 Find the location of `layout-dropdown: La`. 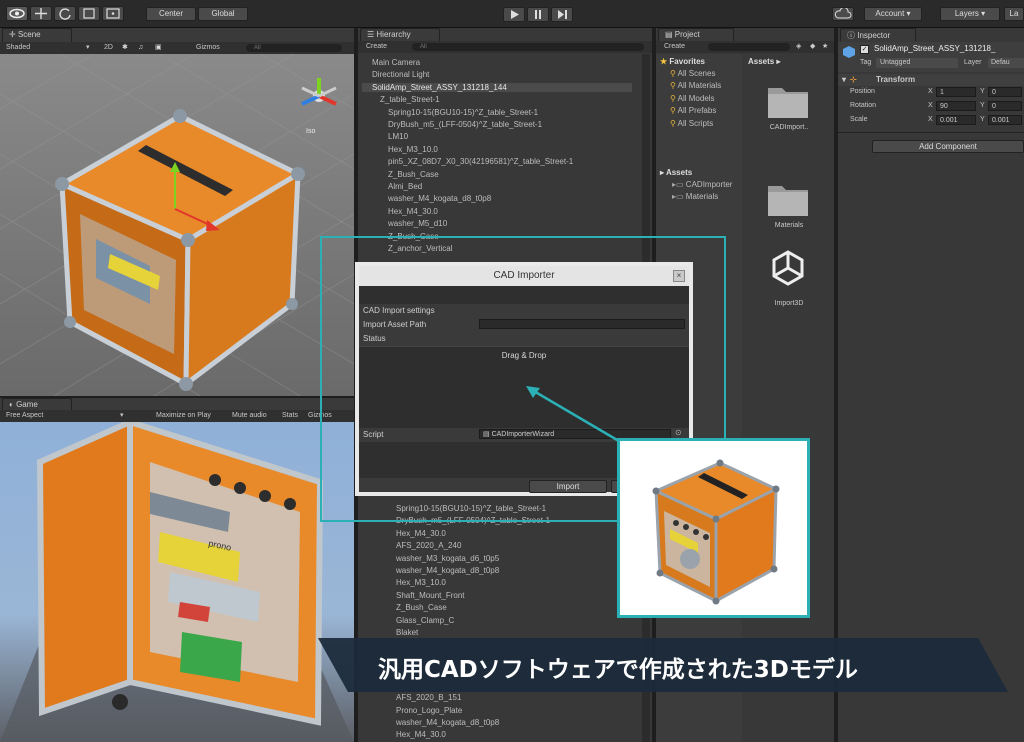

layout-dropdown: La is located at coordinates (1014, 14).